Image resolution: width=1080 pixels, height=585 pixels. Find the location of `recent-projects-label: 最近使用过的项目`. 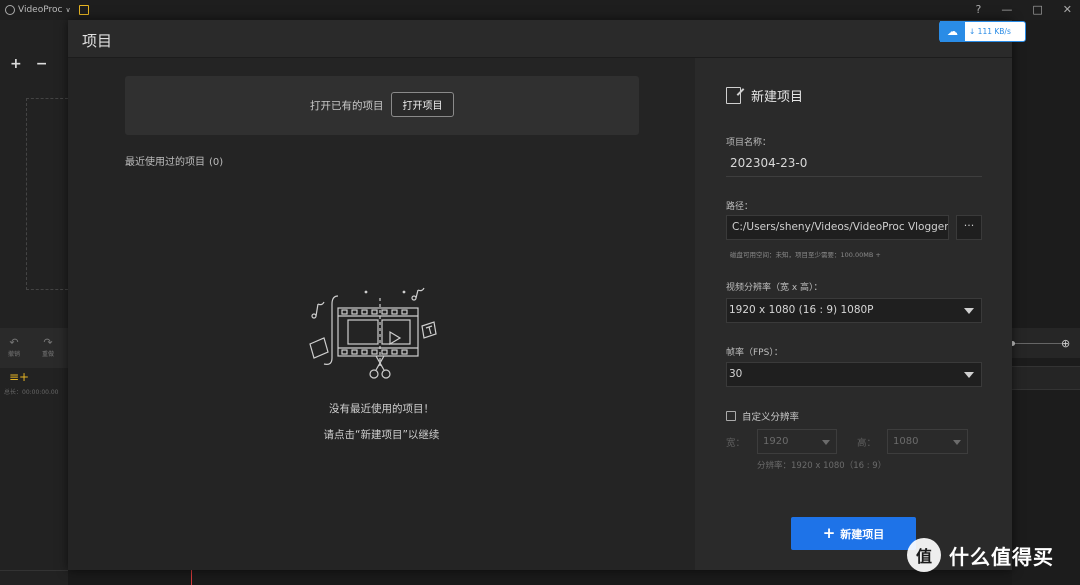

recent-projects-label: 最近使用过的项目 is located at coordinates (165, 162).